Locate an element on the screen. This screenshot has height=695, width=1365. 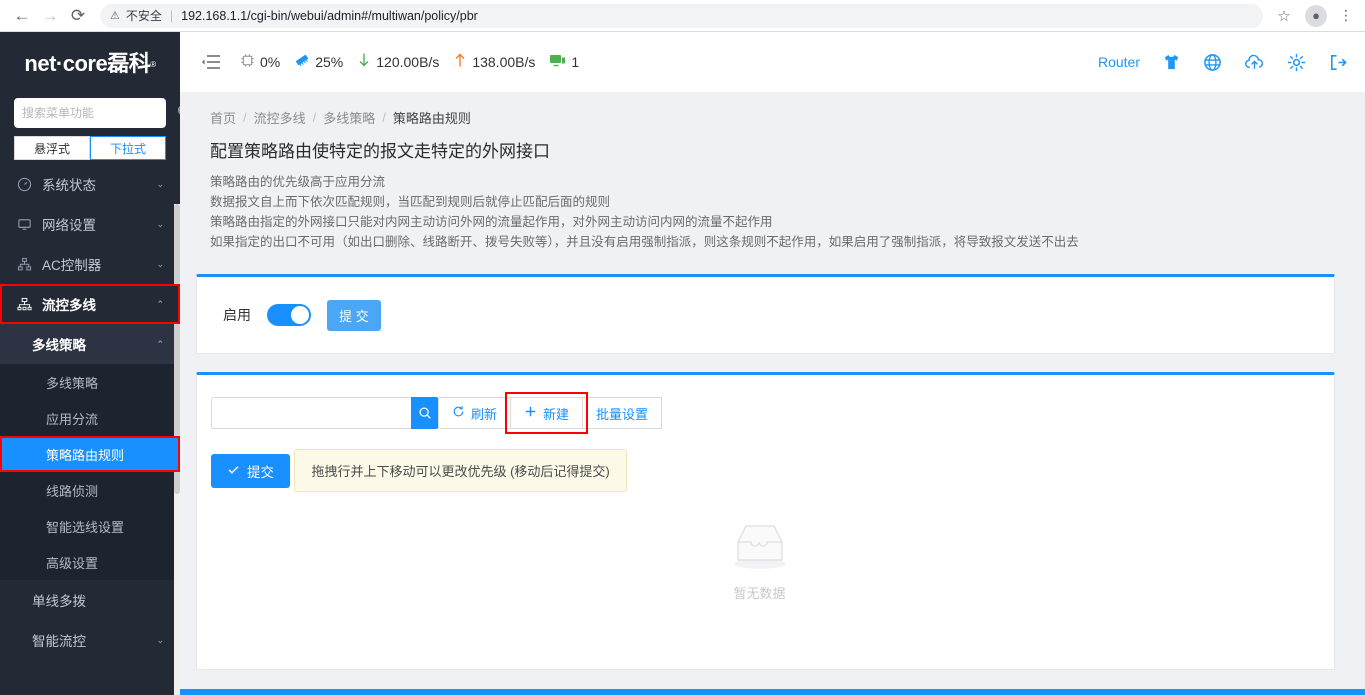
stat-devices: 1 is located at coordinates (564, 62).